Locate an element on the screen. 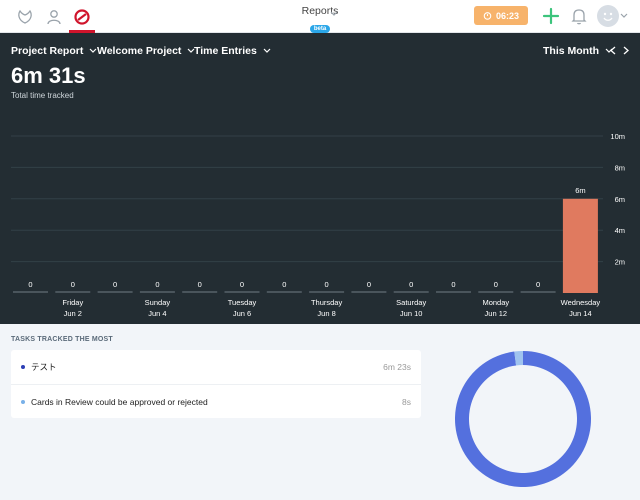 This screenshot has height=500, width=640. stopwatch-icon is located at coordinates (487, 16).